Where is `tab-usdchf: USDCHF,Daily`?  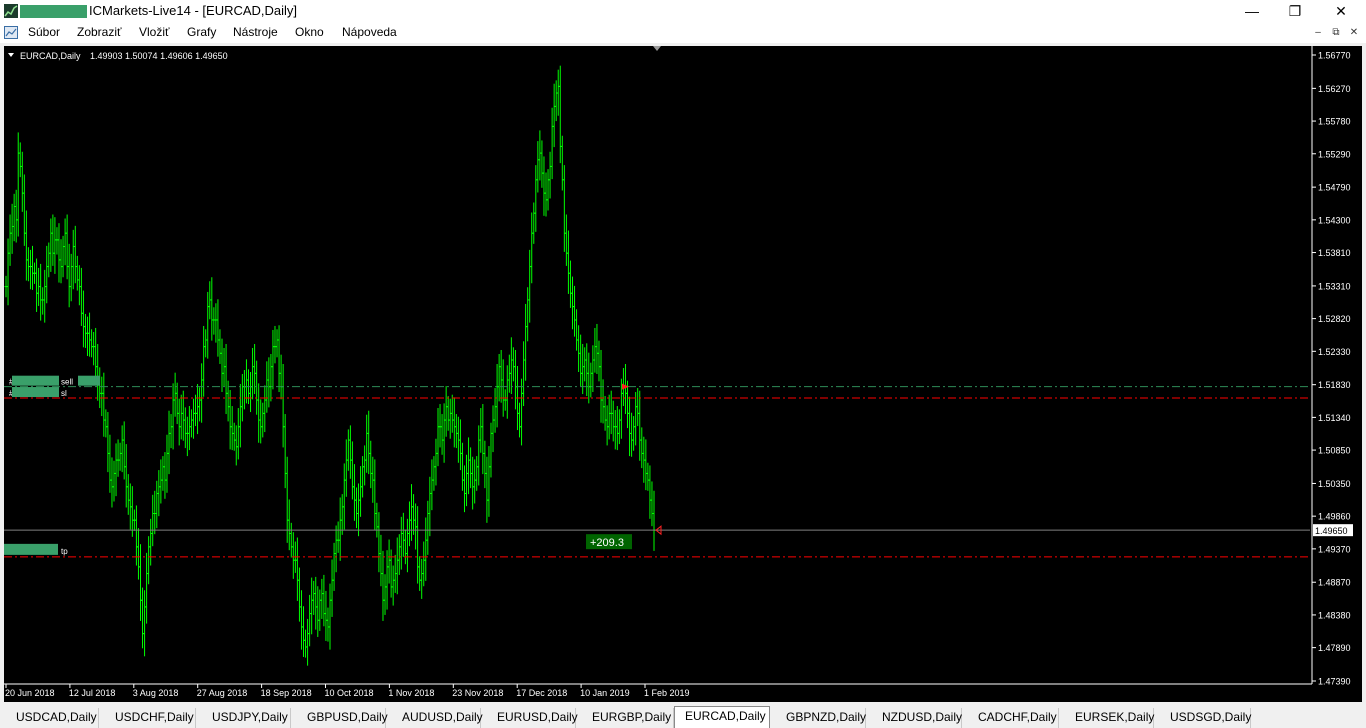
tab-usdchf: USDCHF,Daily is located at coordinates (147, 718).